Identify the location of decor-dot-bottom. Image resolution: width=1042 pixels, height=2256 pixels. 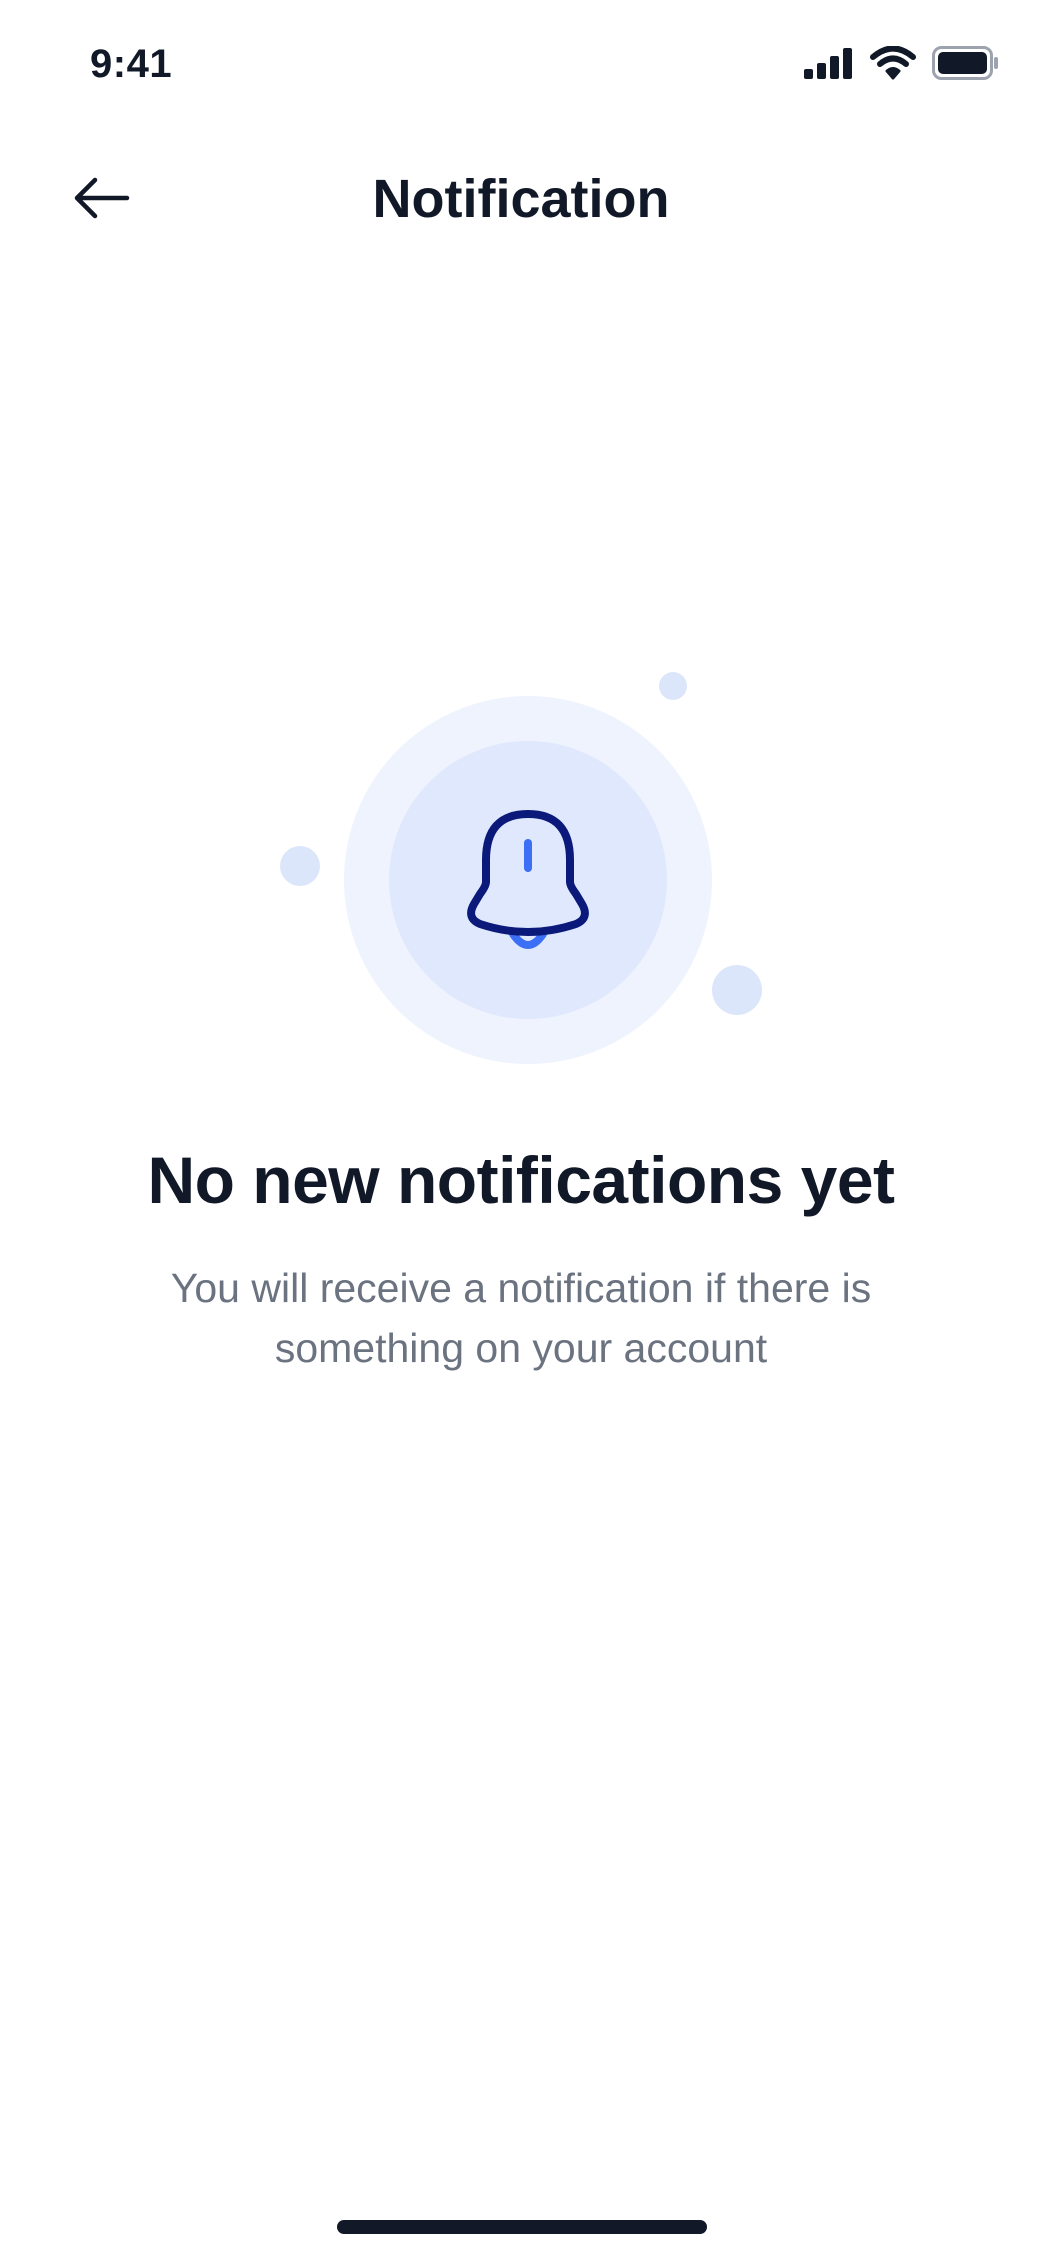
(737, 990).